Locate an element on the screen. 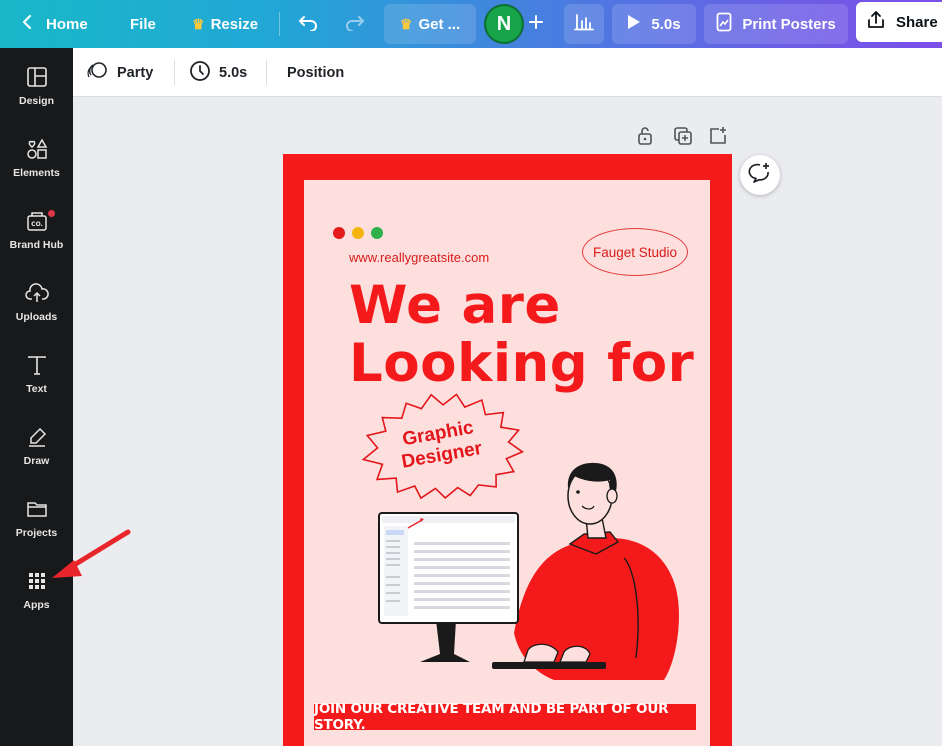  sidebar-item-label: Brand Hub is located at coordinates (36, 245).